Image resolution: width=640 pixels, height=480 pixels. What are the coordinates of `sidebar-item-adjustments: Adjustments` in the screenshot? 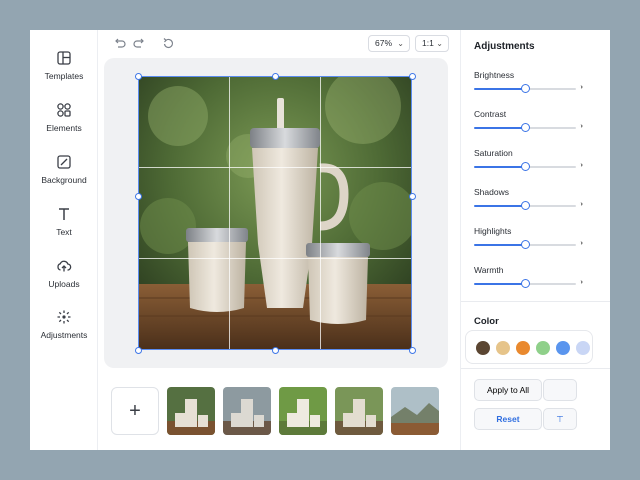 It's located at (64, 331).